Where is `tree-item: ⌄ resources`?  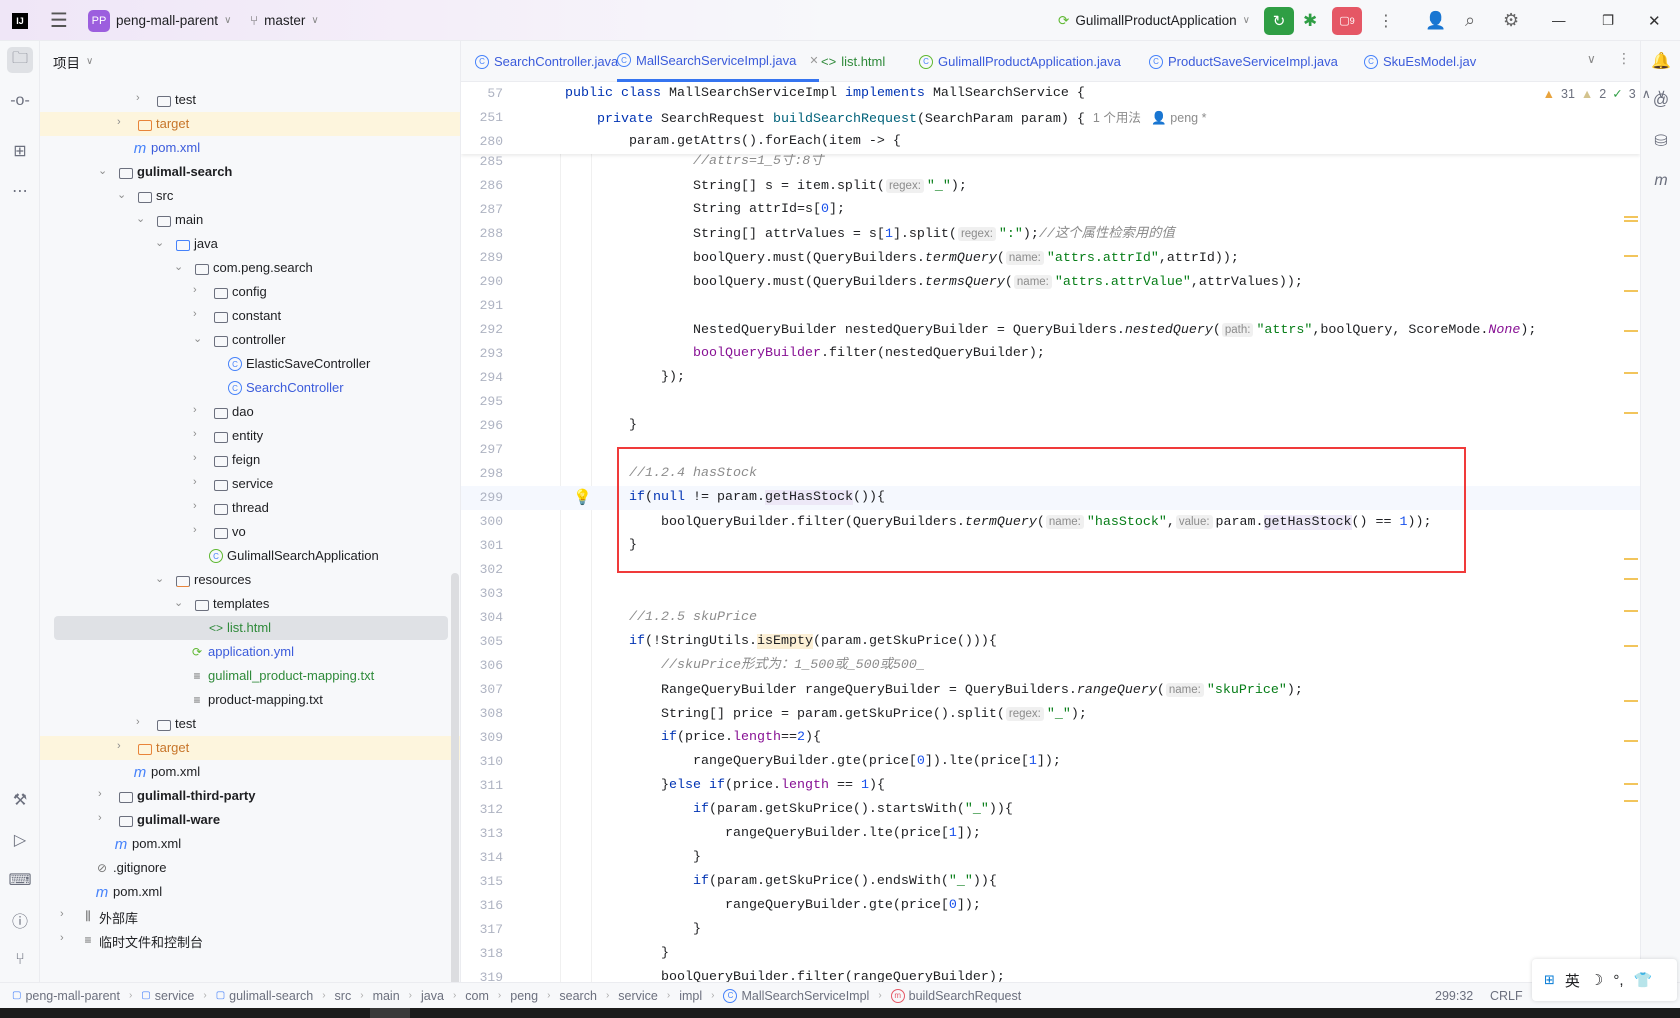
tree-item: ⌄ resources is located at coordinates (250, 580).